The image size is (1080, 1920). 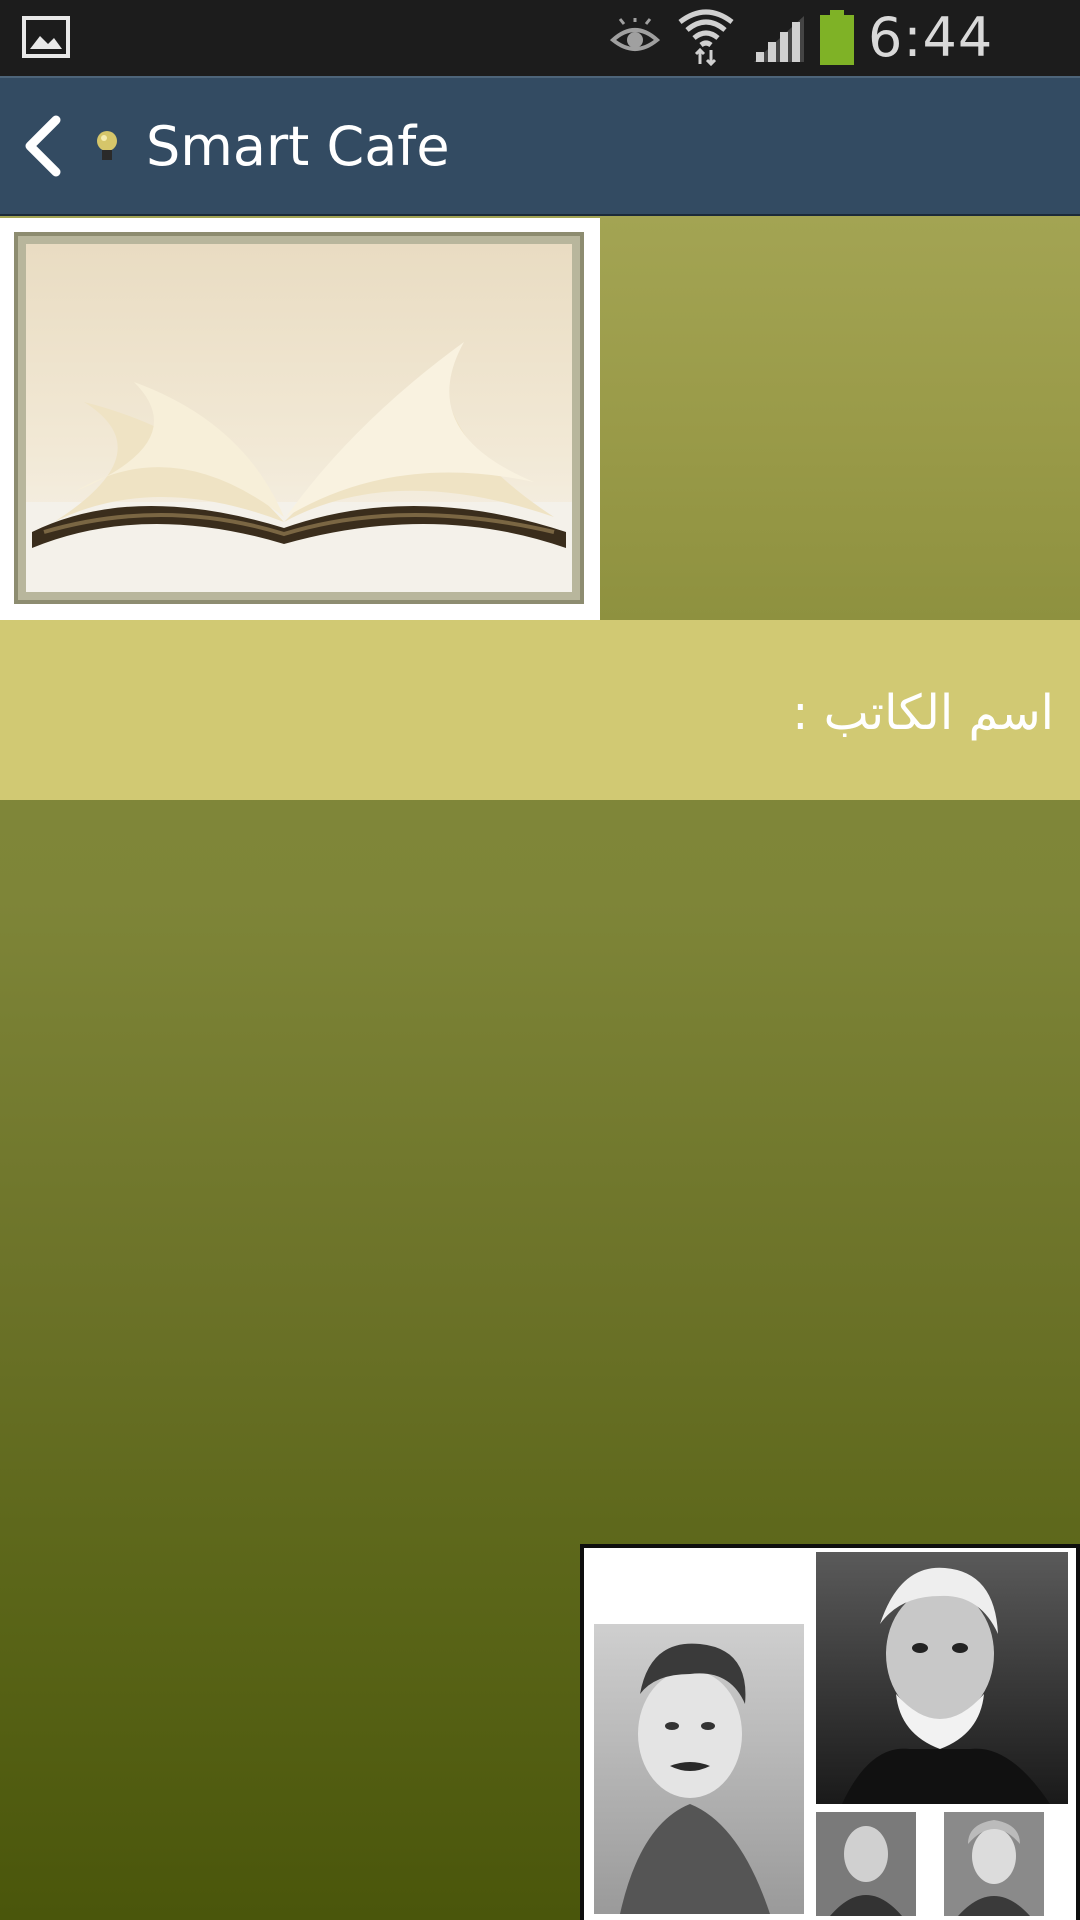 I want to click on back-arrow-icon, so click(x=44, y=146).